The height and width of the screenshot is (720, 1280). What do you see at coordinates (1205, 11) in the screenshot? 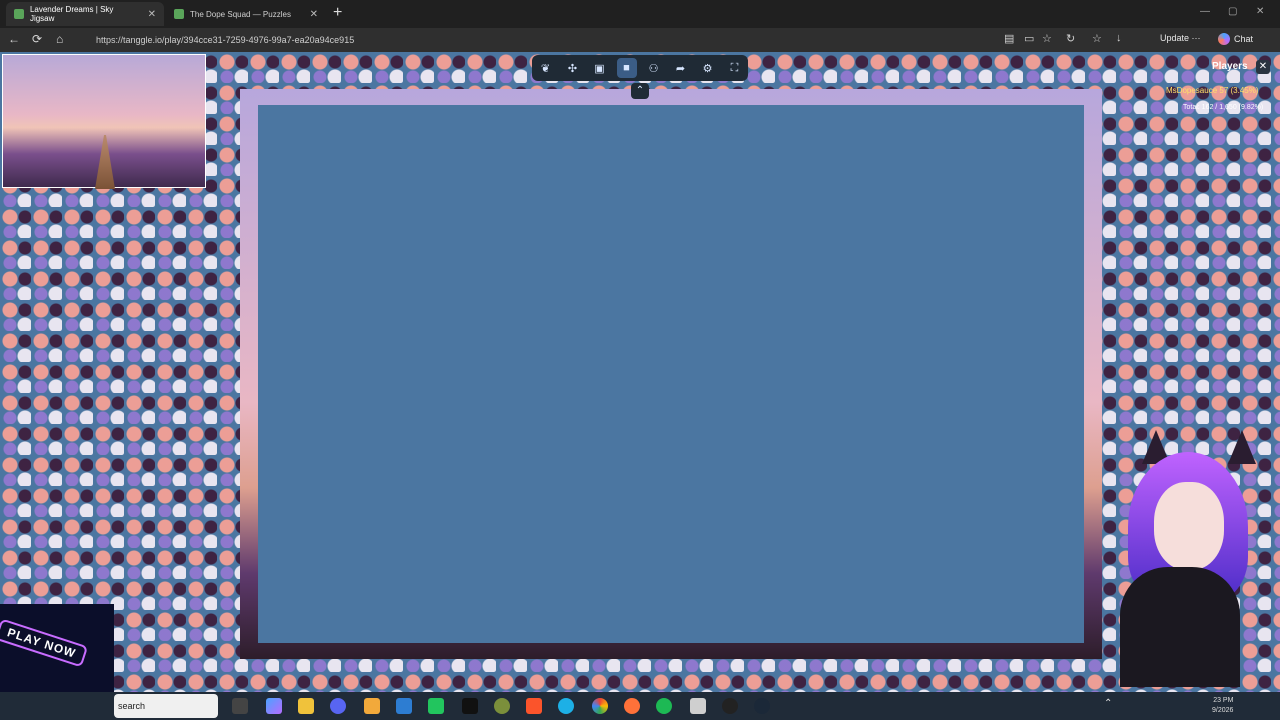
I see `minimize-icon: —` at bounding box center [1205, 11].